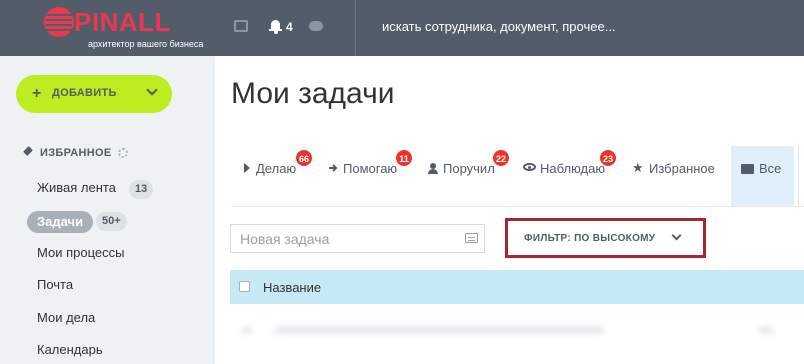  What do you see at coordinates (355, 28) in the screenshot?
I see `topbar-divider` at bounding box center [355, 28].